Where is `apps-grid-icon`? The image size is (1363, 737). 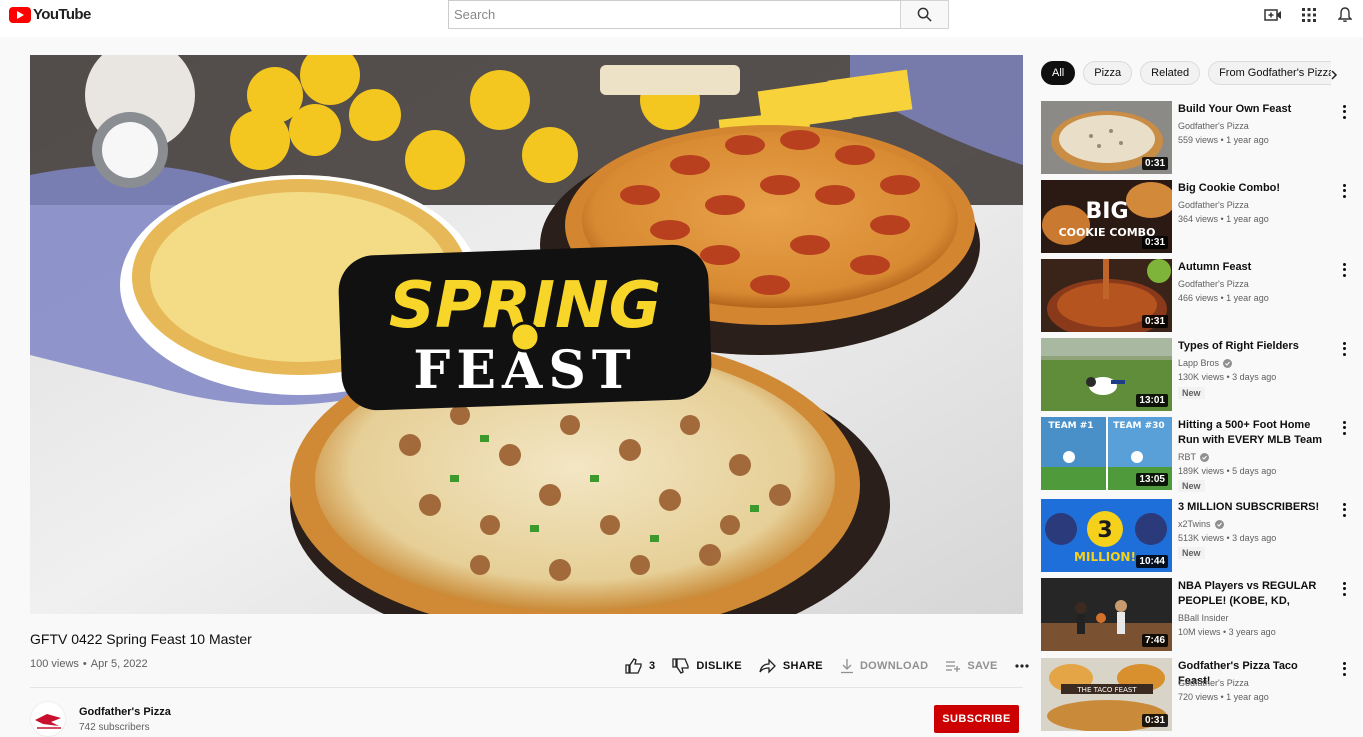 apps-grid-icon is located at coordinates (1309, 14).